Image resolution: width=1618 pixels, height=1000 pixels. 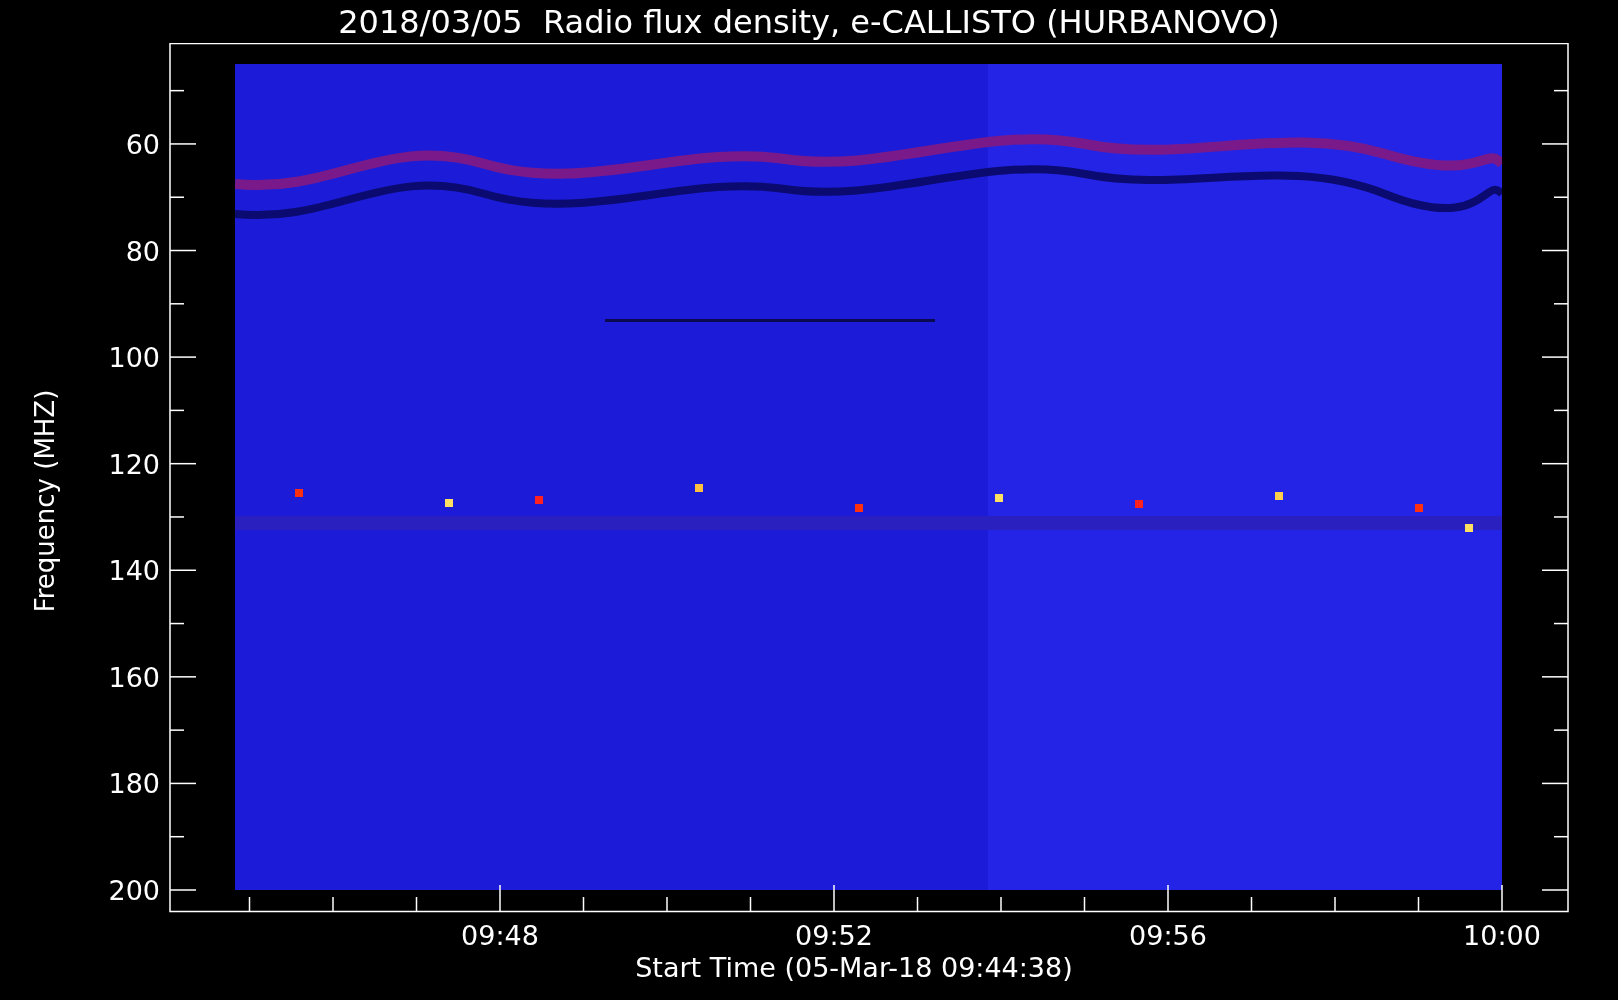 What do you see at coordinates (134, 677) in the screenshot?
I see `y-tick-label: 160` at bounding box center [134, 677].